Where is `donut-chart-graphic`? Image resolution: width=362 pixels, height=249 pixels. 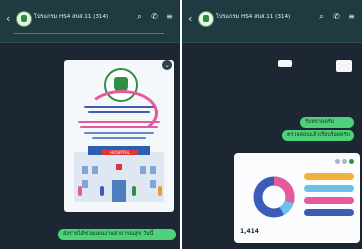 donut-chart-graphic is located at coordinates (274, 197).